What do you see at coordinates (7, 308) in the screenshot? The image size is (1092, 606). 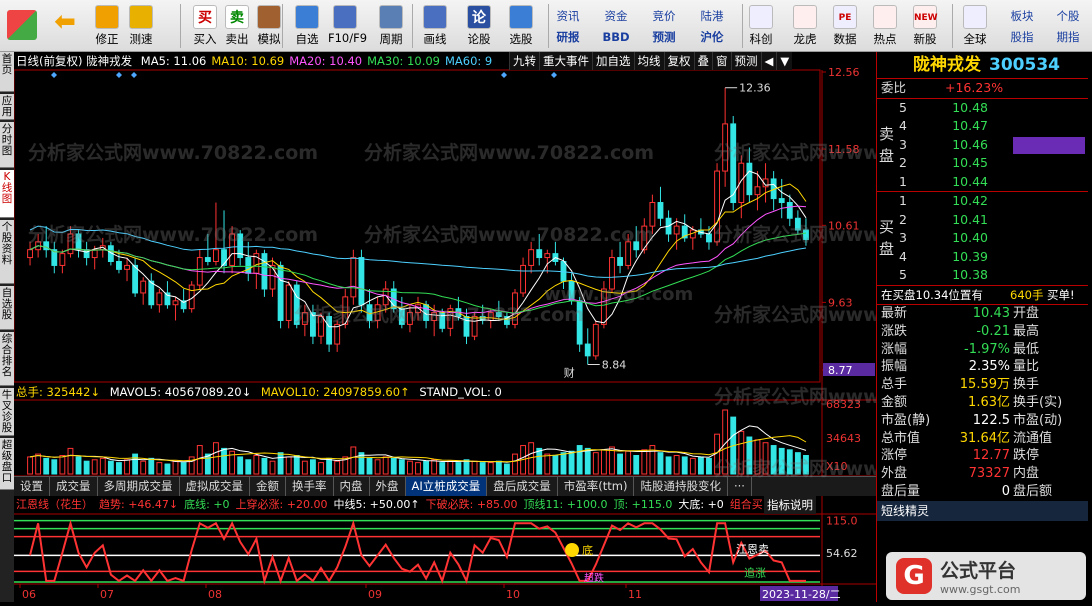 I see `side-tab: 自选股` at bounding box center [7, 308].